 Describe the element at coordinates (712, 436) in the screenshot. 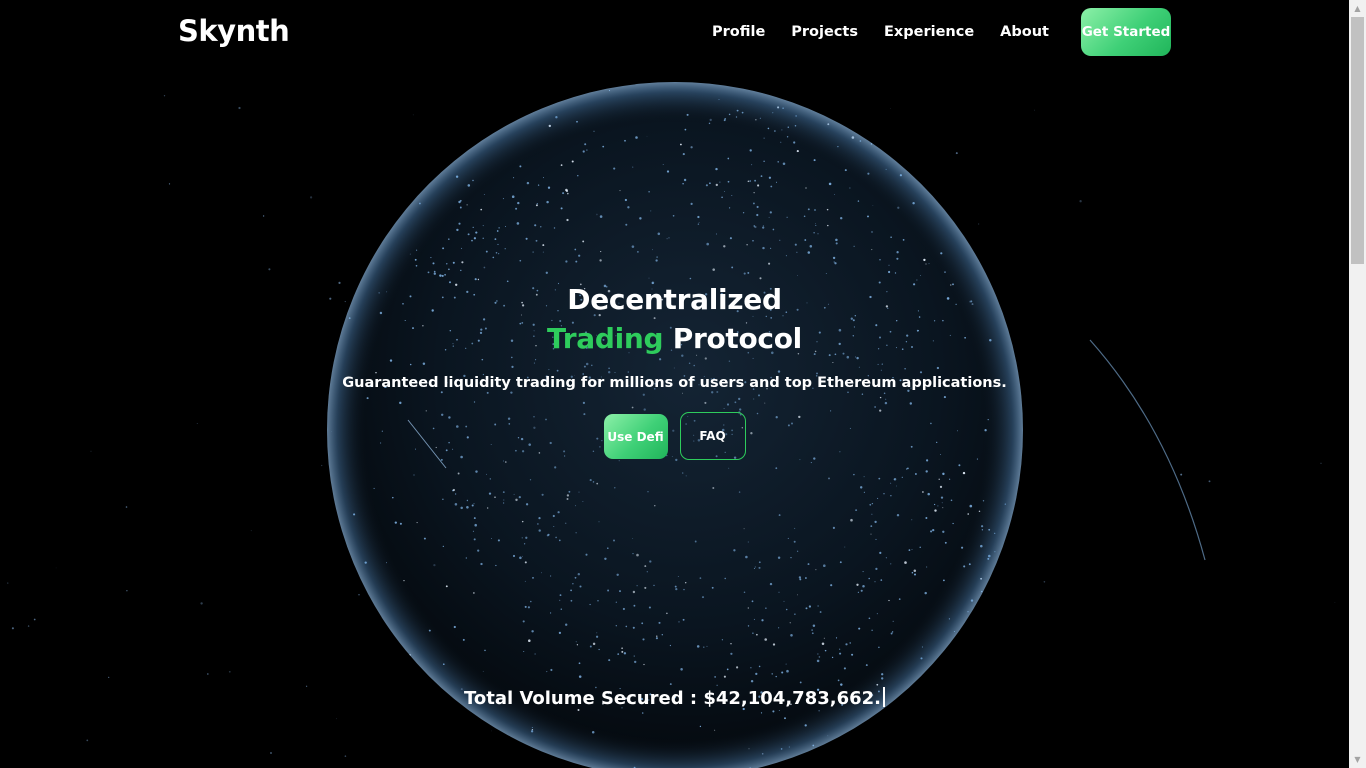

I see `faq-button: FAQ` at that location.